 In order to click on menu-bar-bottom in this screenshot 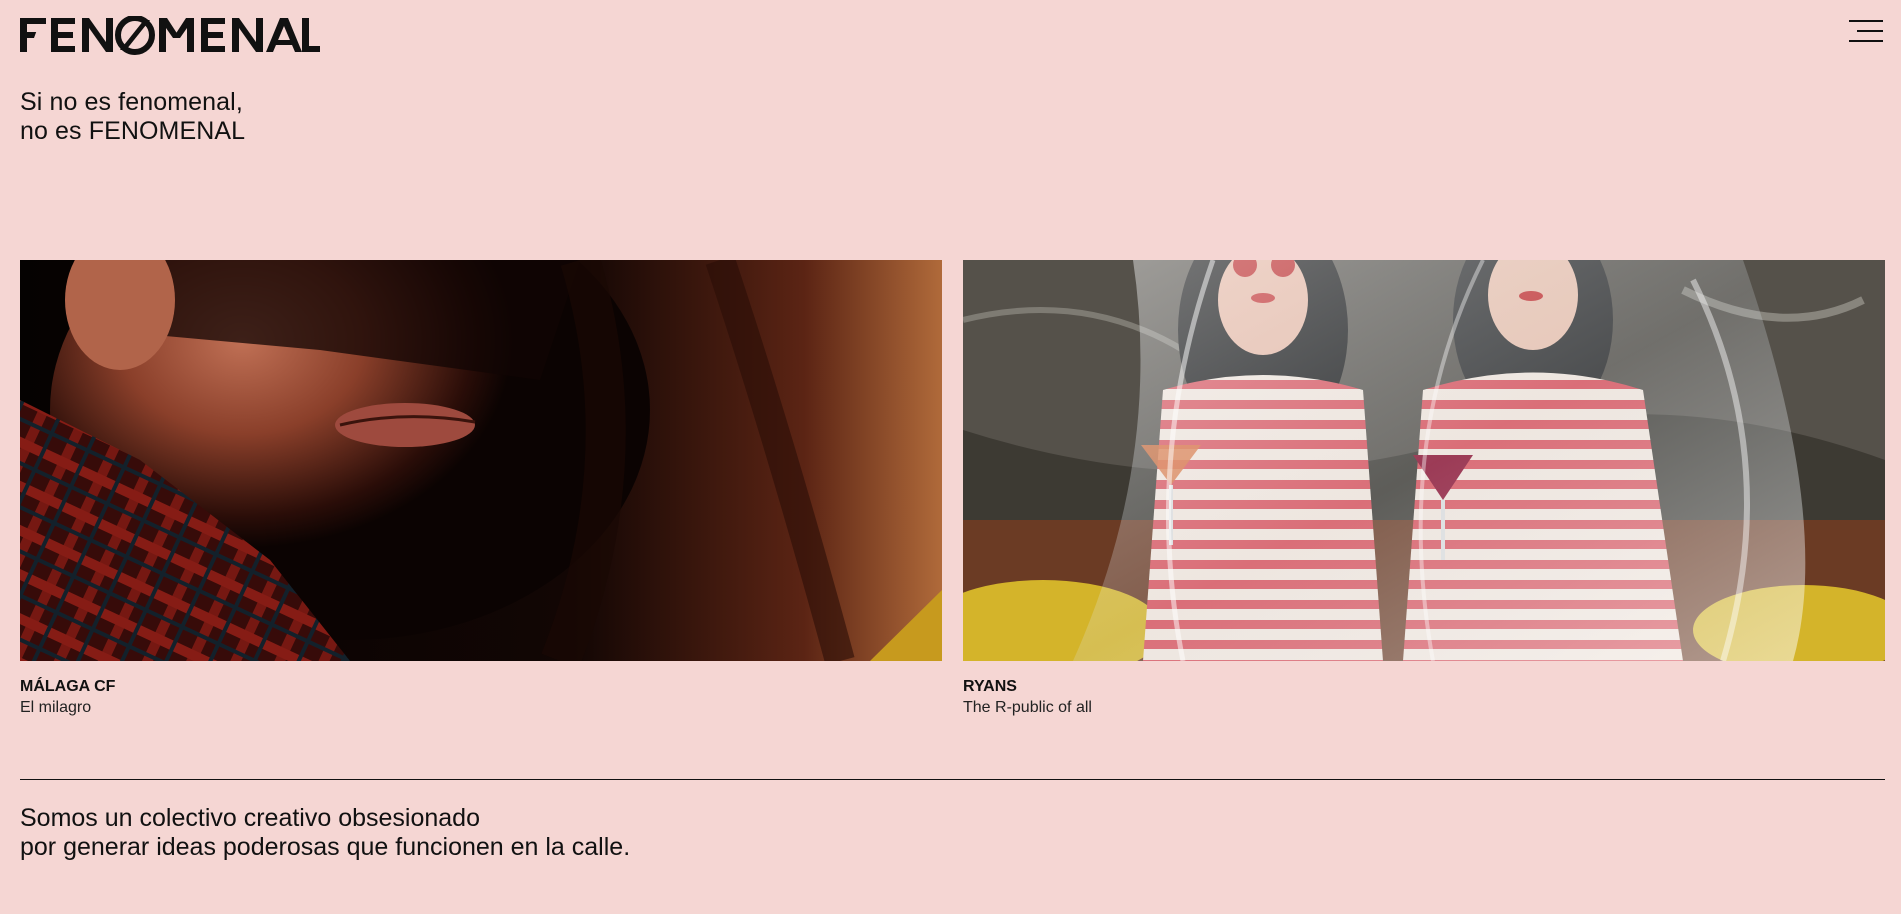, I will do `click(1866, 41)`.